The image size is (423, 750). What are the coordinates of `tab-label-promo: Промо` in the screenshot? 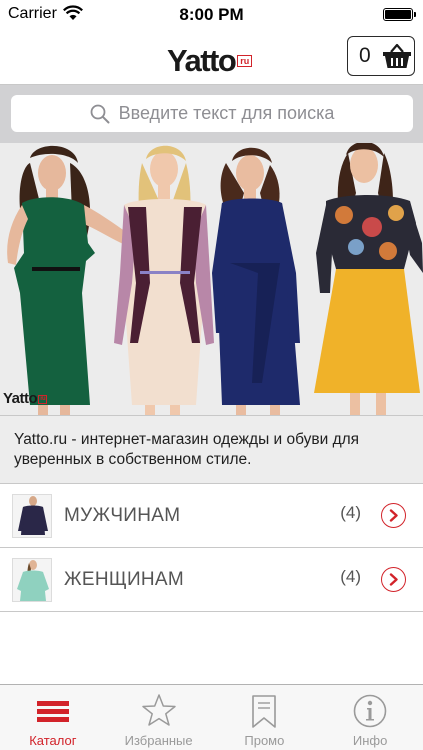 It's located at (264, 740).